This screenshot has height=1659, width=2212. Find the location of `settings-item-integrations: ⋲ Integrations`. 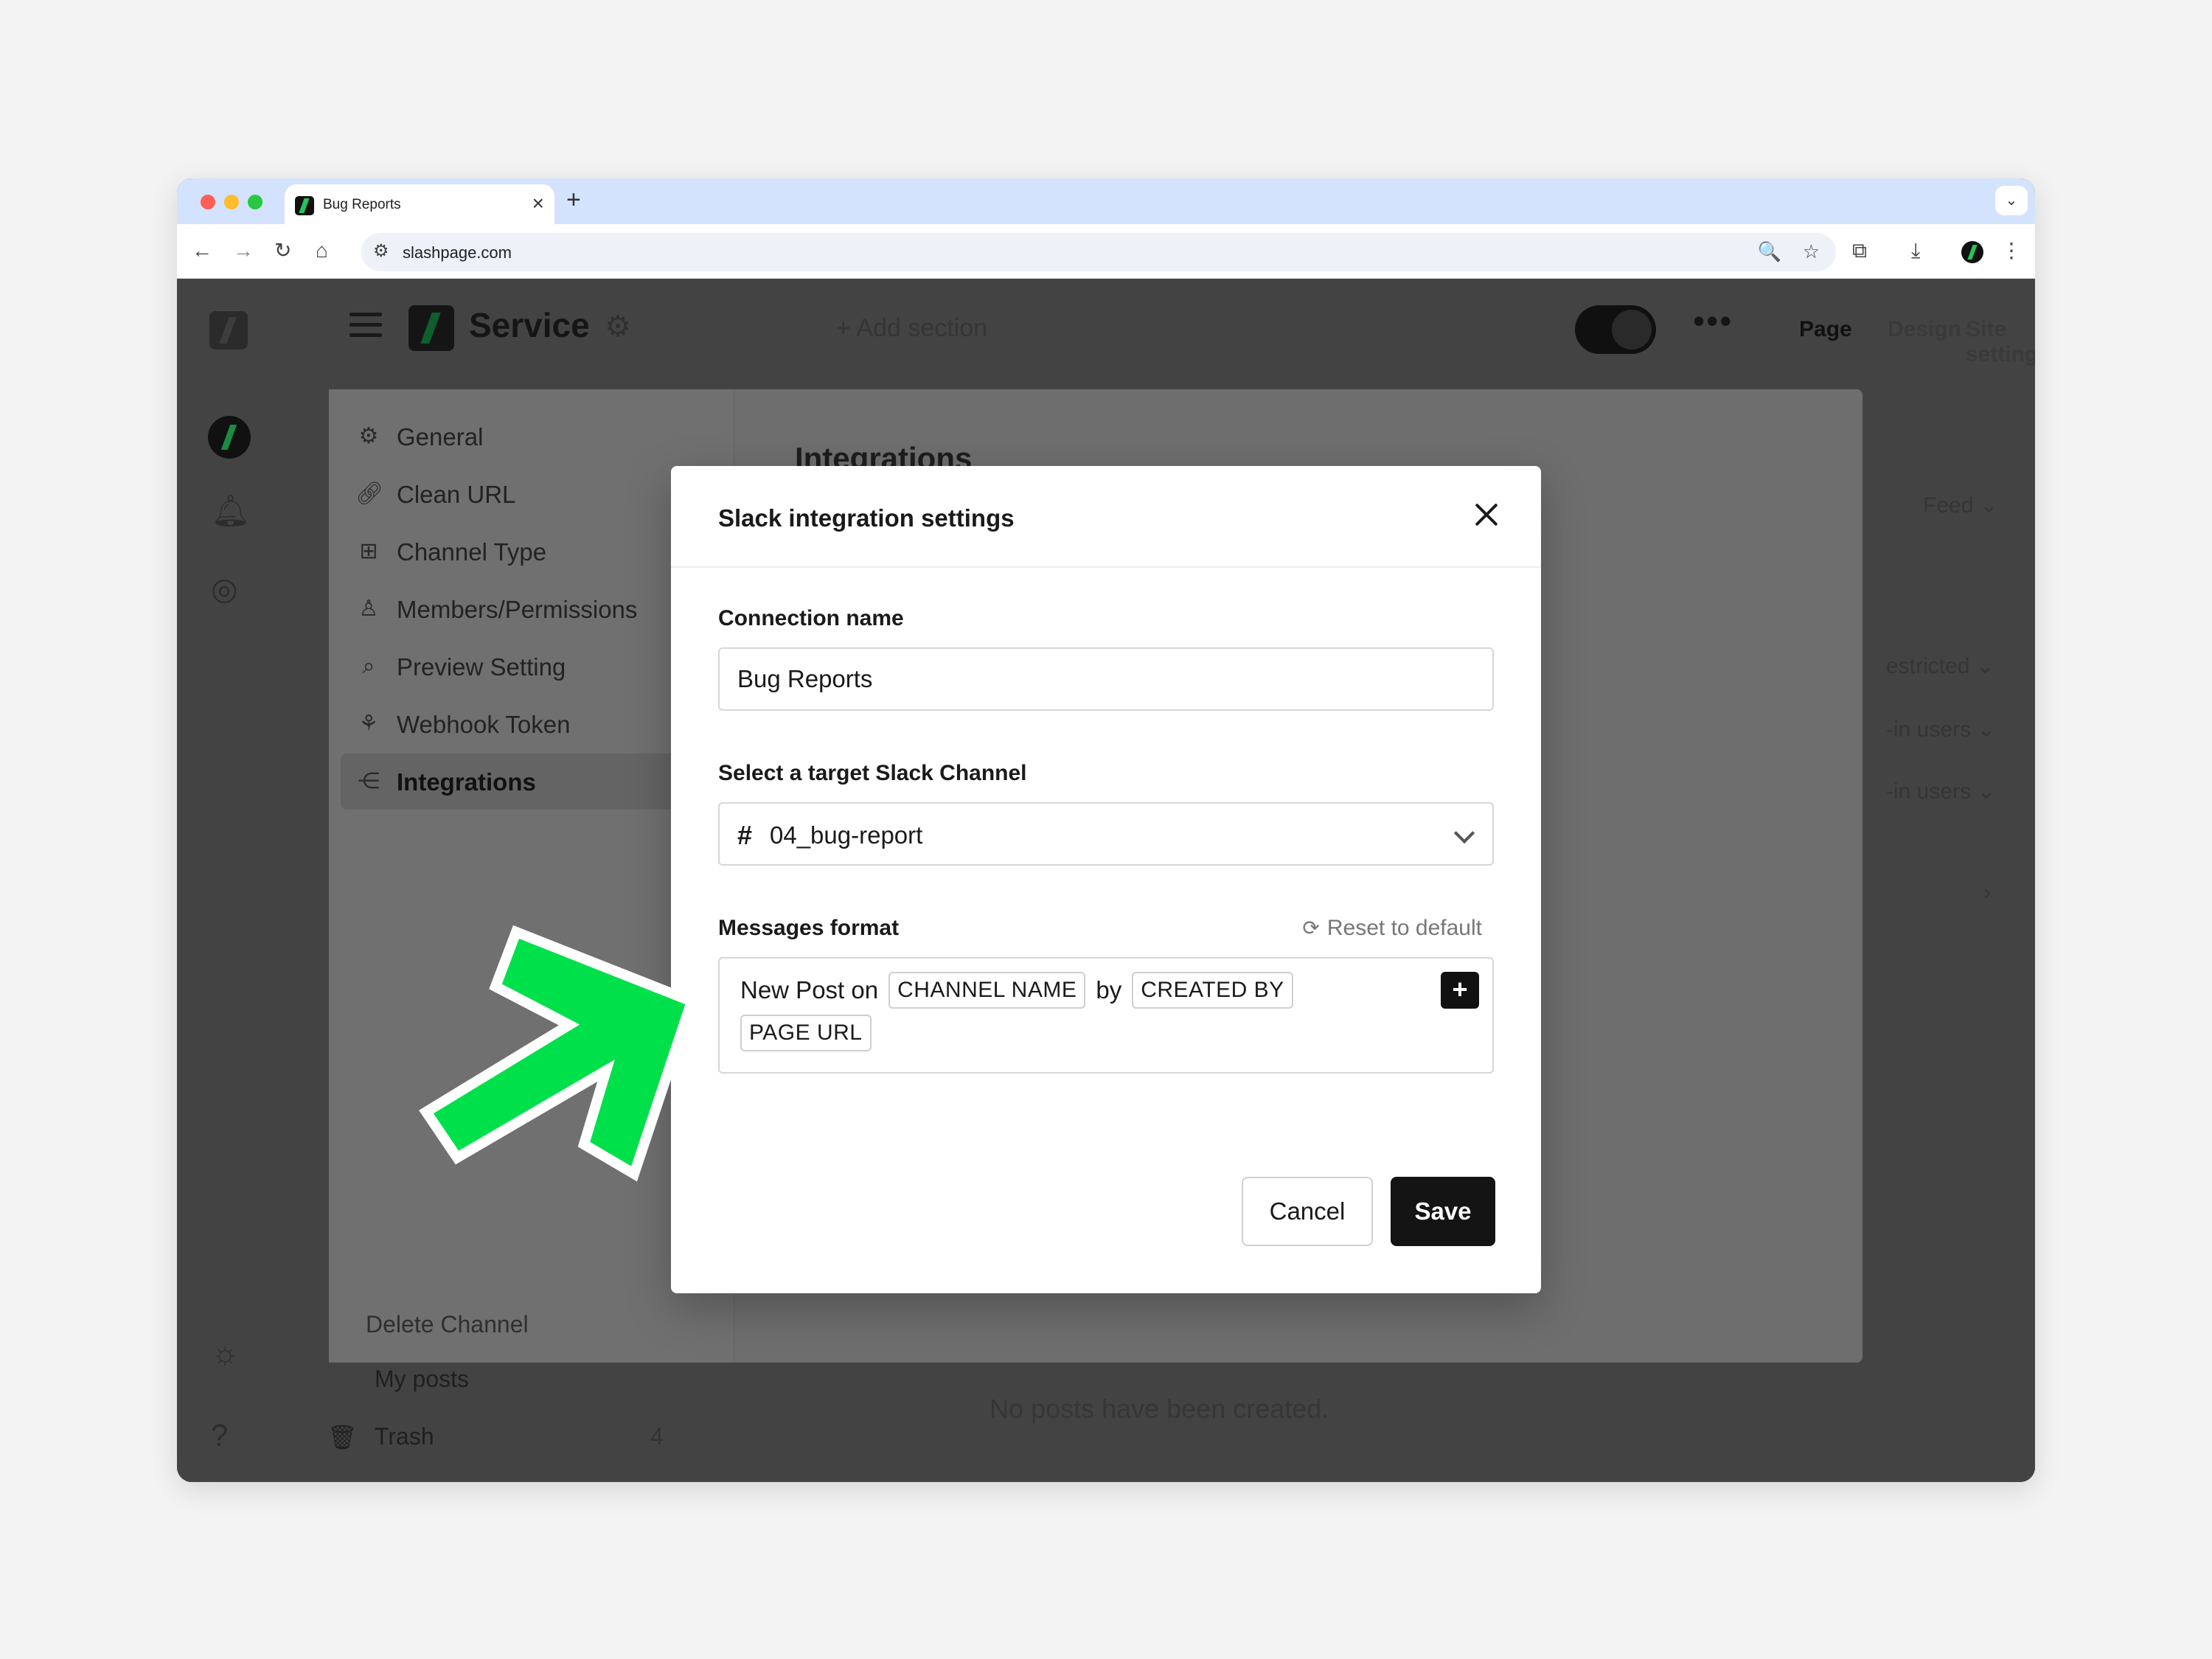

settings-item-integrations: ⋲ Integrations is located at coordinates (514, 782).